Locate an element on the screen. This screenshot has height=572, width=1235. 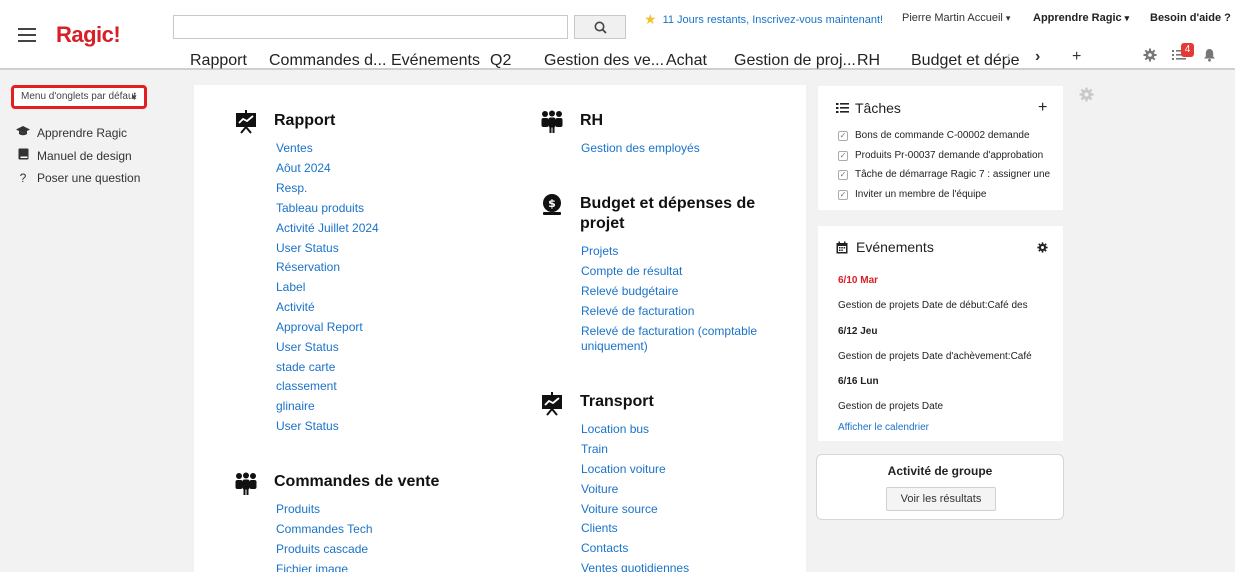
tab-menu-label: Menu d'onglets par défaut is located at coordinates (79, 96).